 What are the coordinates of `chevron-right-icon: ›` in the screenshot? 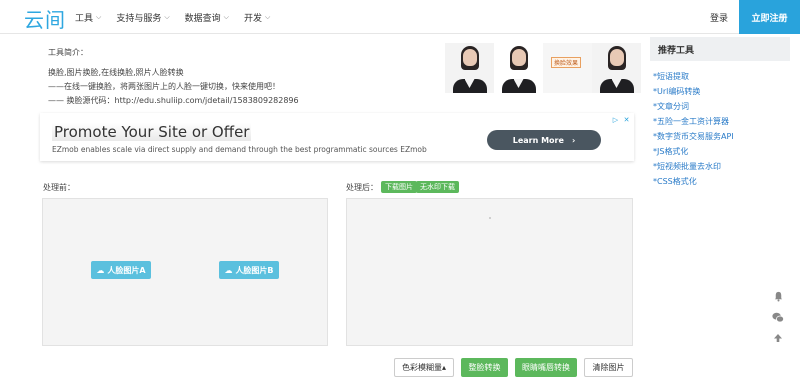 It's located at (573, 140).